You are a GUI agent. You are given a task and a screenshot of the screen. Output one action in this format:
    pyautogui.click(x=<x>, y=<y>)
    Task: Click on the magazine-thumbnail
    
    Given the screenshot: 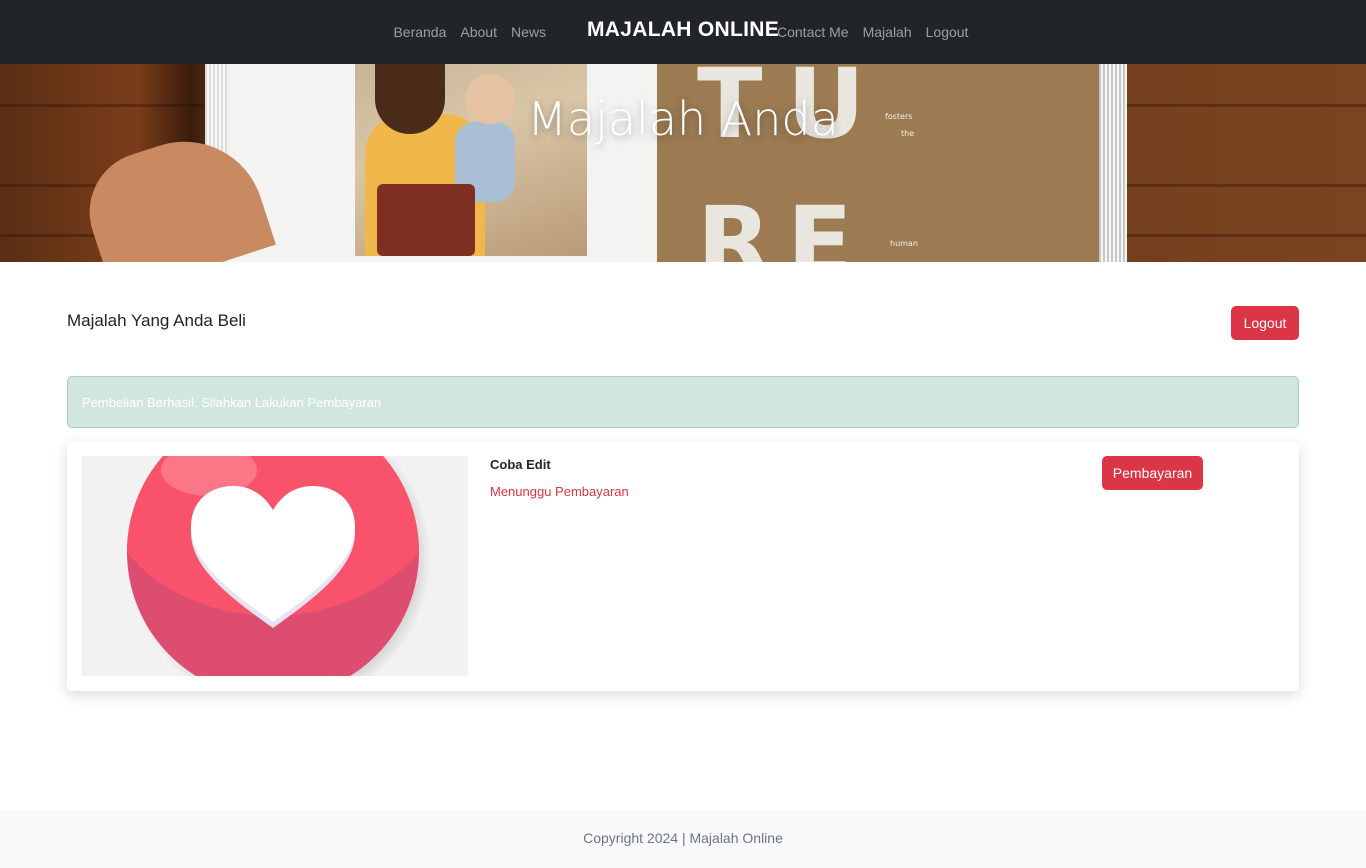 What is the action you would take?
    pyautogui.click(x=274, y=566)
    